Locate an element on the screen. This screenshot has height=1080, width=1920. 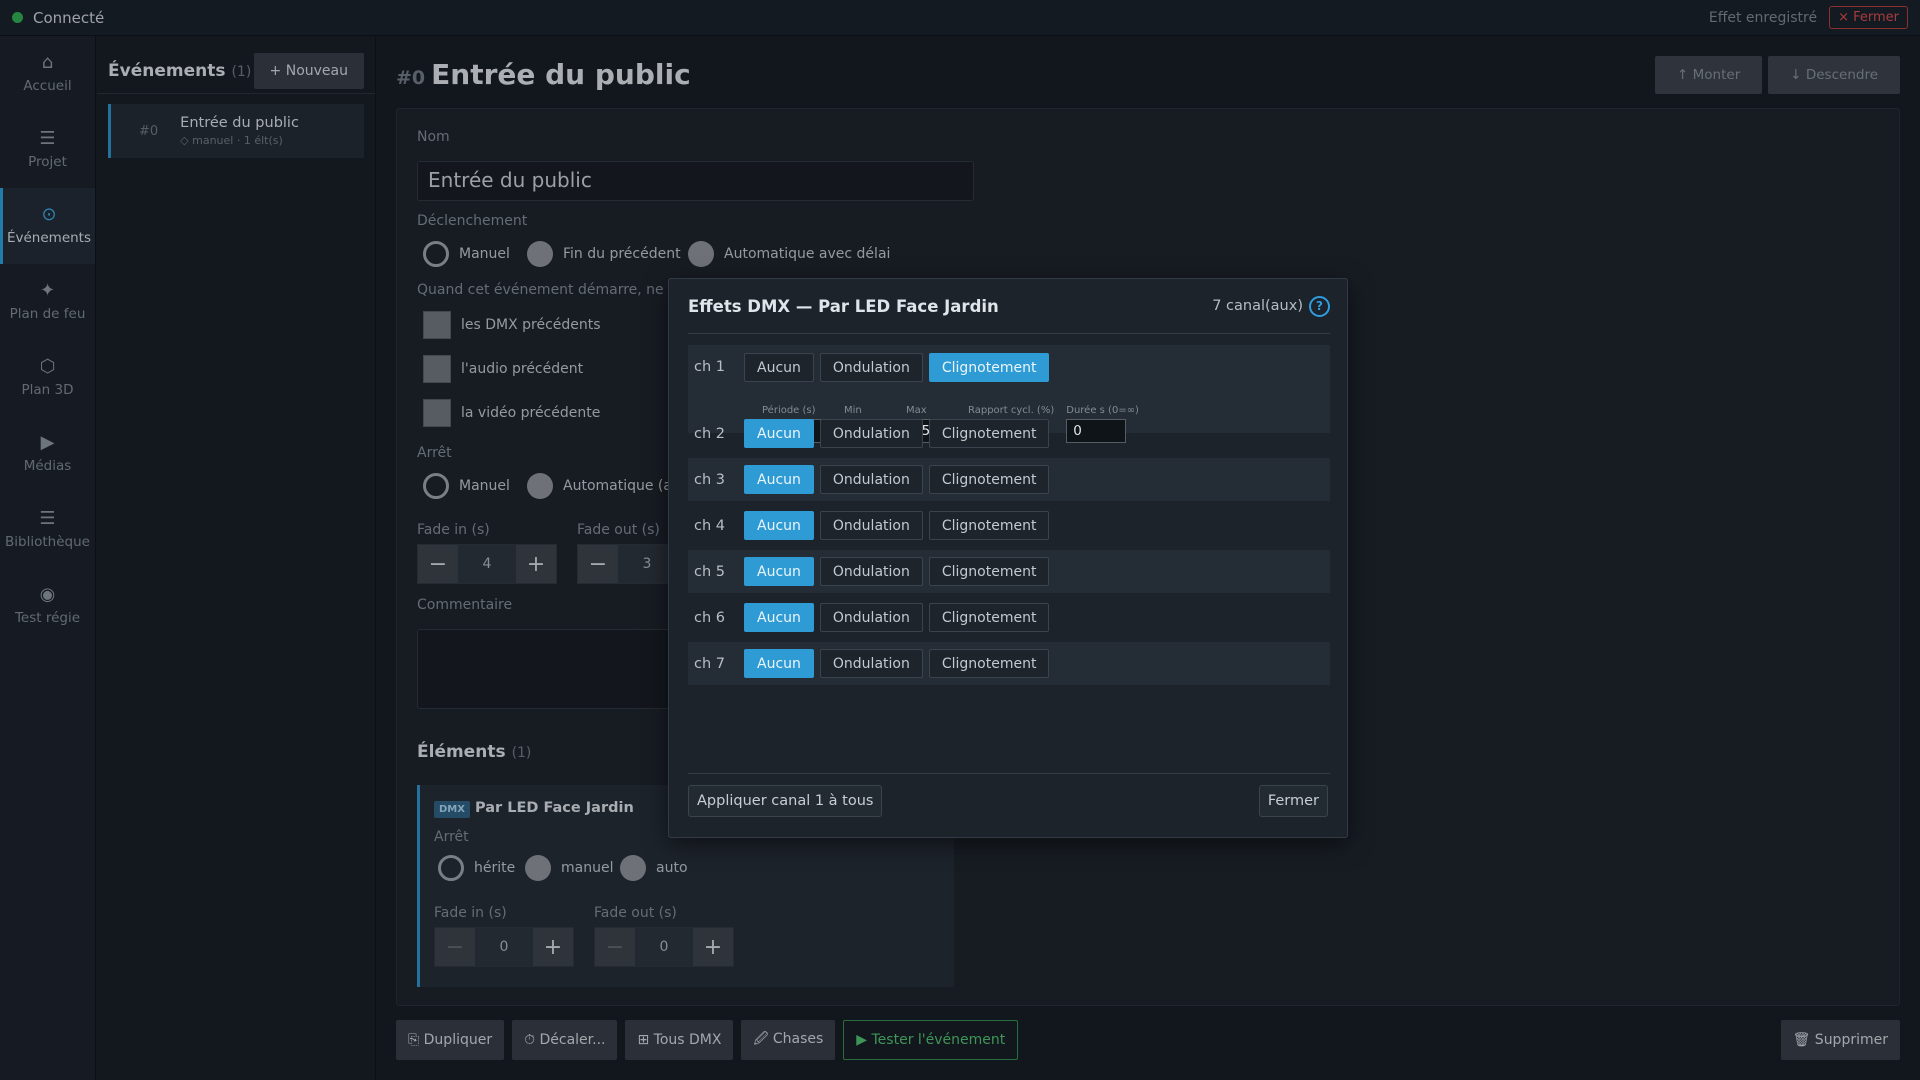
element-fade-in-value: 0 is located at coordinates (504, 947).